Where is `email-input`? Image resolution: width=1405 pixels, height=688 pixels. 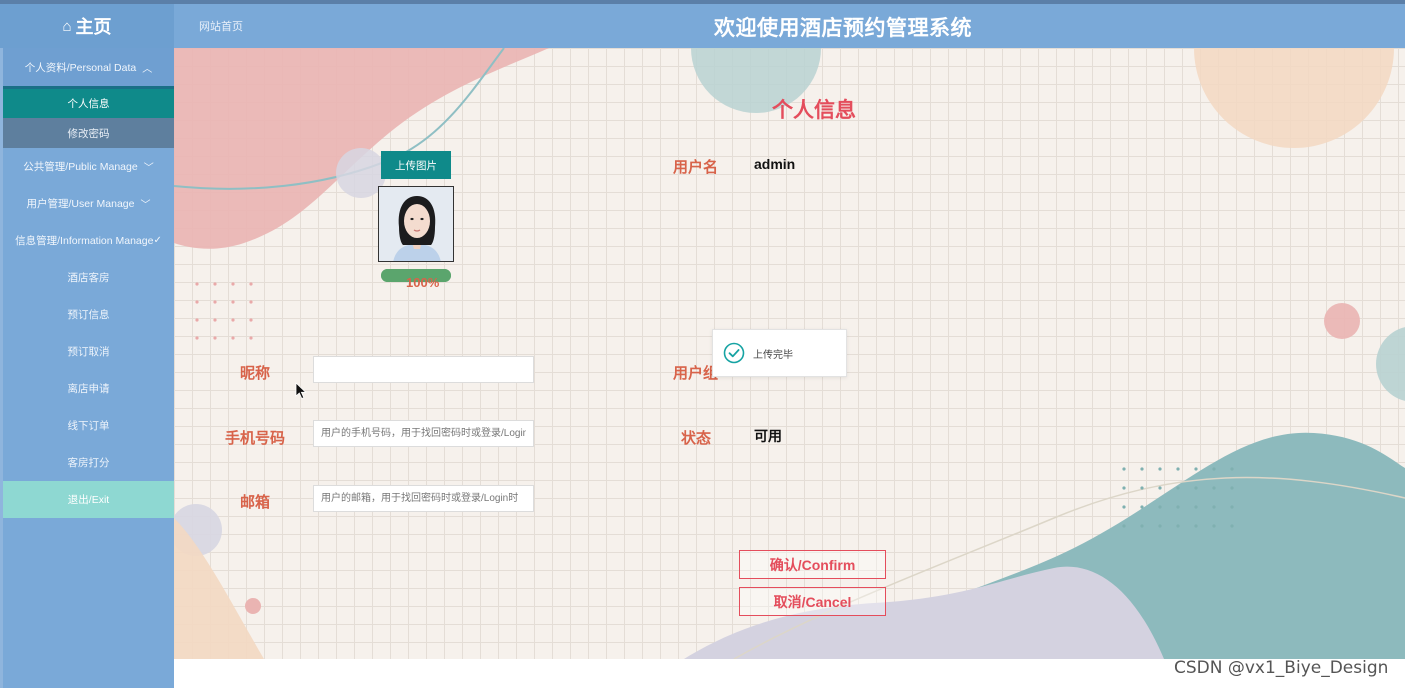
email-input is located at coordinates (423, 498).